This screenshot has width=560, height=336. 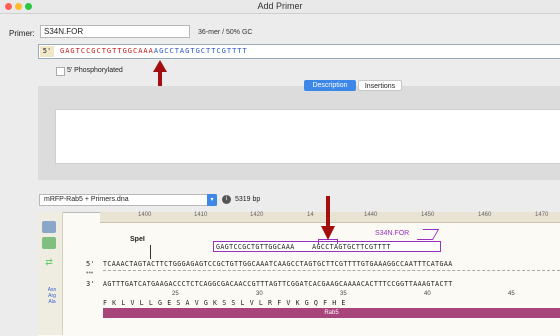 What do you see at coordinates (511, 294) in the screenshot?
I see `aa-number: 45` at bounding box center [511, 294].